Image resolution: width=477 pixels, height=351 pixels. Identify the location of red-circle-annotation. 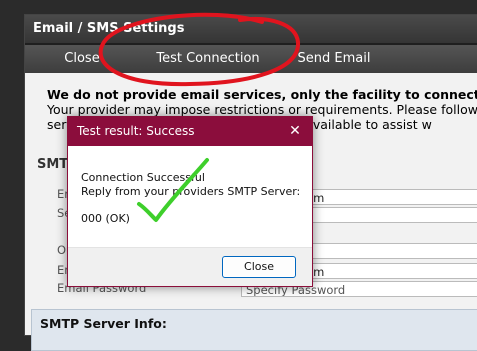
(199, 49).